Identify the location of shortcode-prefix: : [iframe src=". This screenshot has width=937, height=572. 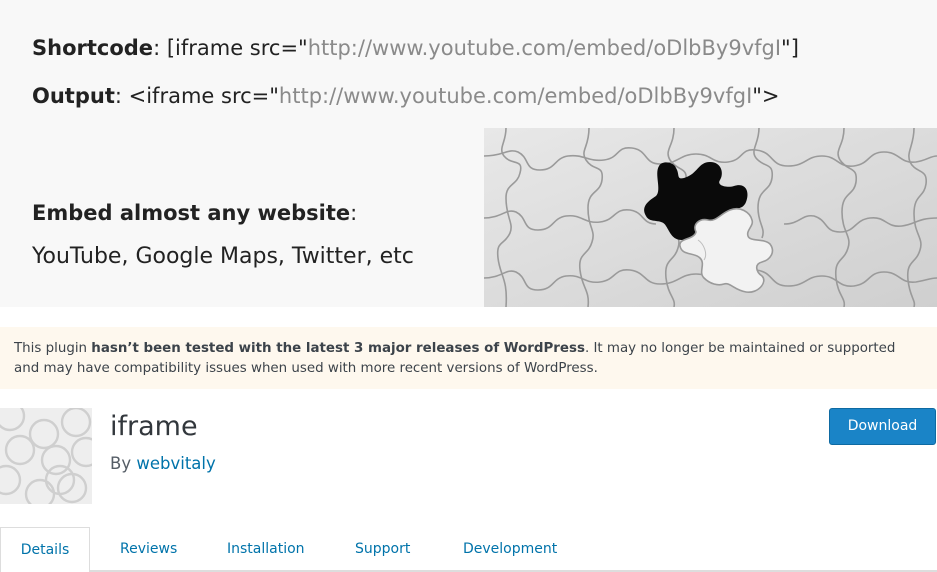
(230, 48).